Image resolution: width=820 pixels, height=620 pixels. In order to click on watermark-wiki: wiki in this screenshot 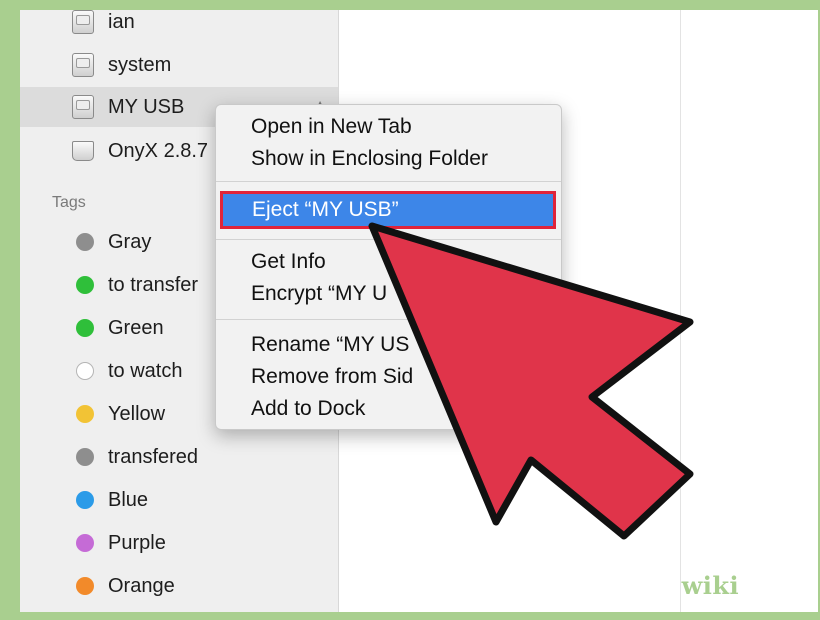, I will do `click(710, 585)`.